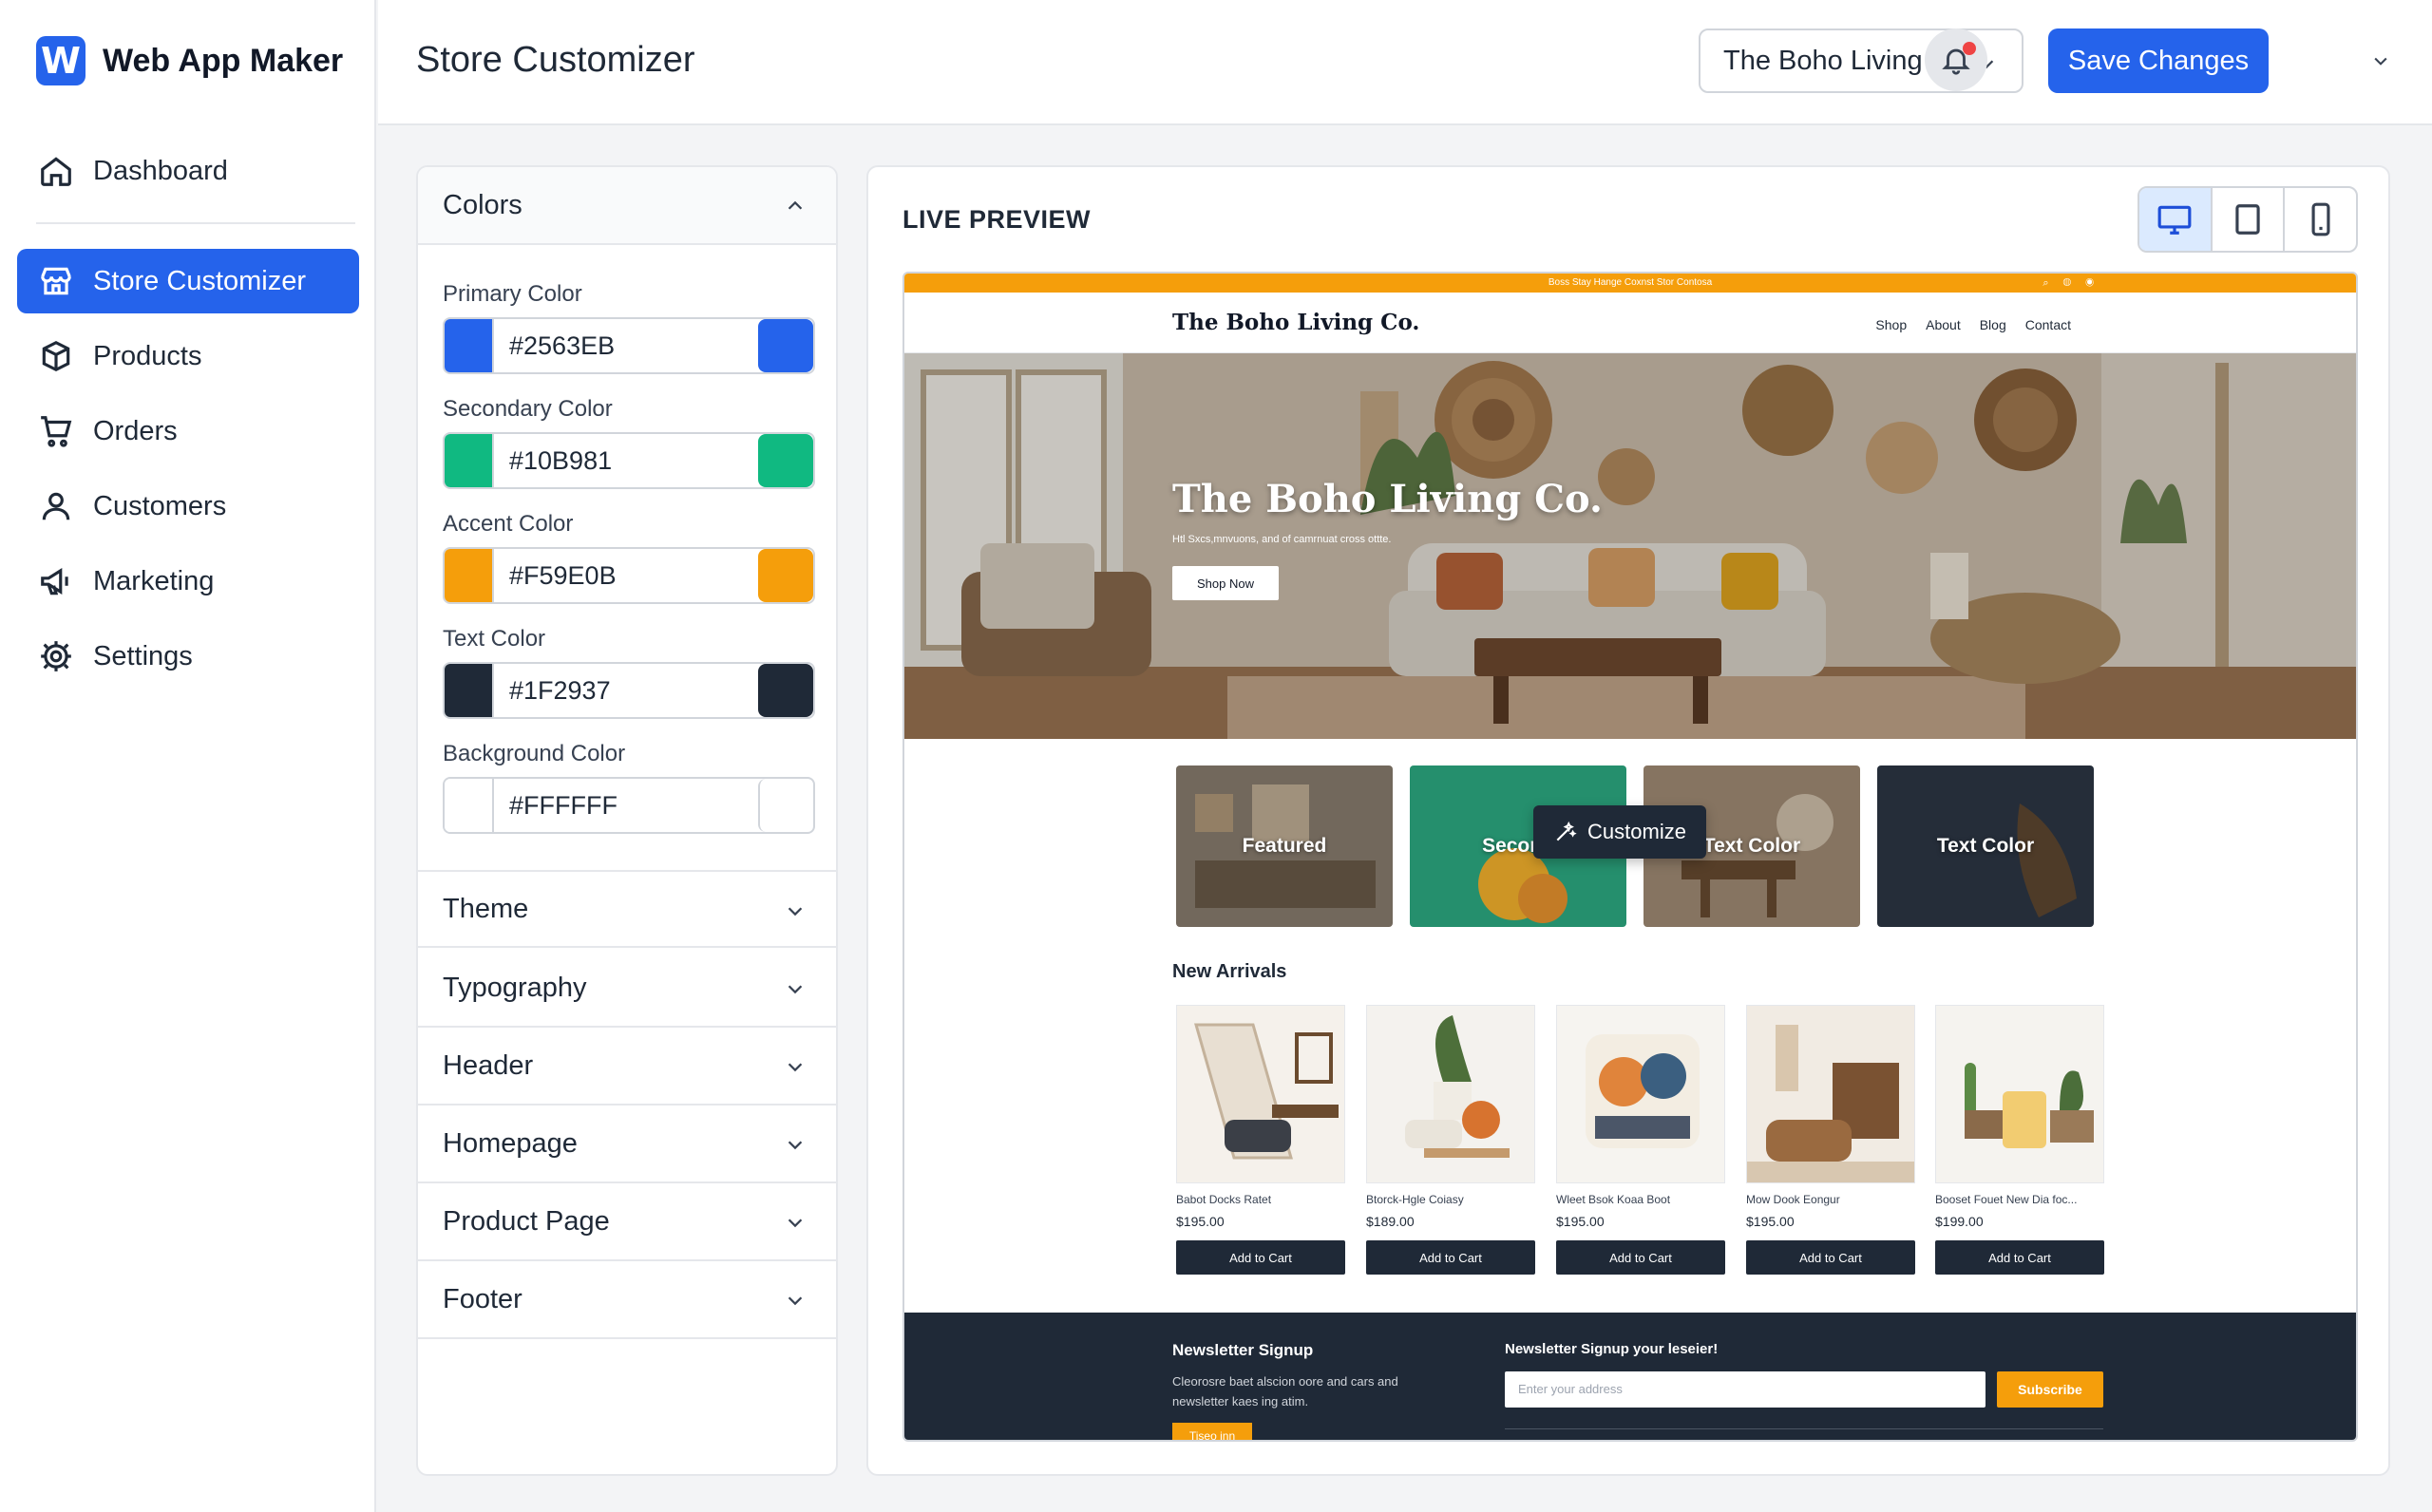 The image size is (2432, 1512). I want to click on category-card-featured: Featured, so click(1284, 846).